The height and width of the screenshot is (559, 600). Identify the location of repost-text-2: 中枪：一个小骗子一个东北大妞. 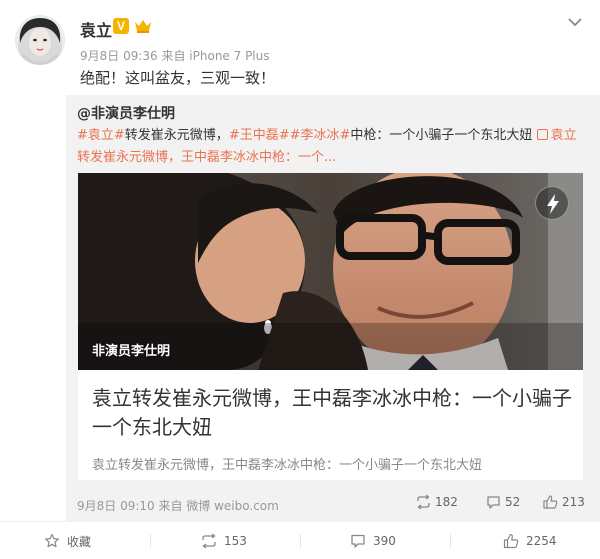
(441, 135).